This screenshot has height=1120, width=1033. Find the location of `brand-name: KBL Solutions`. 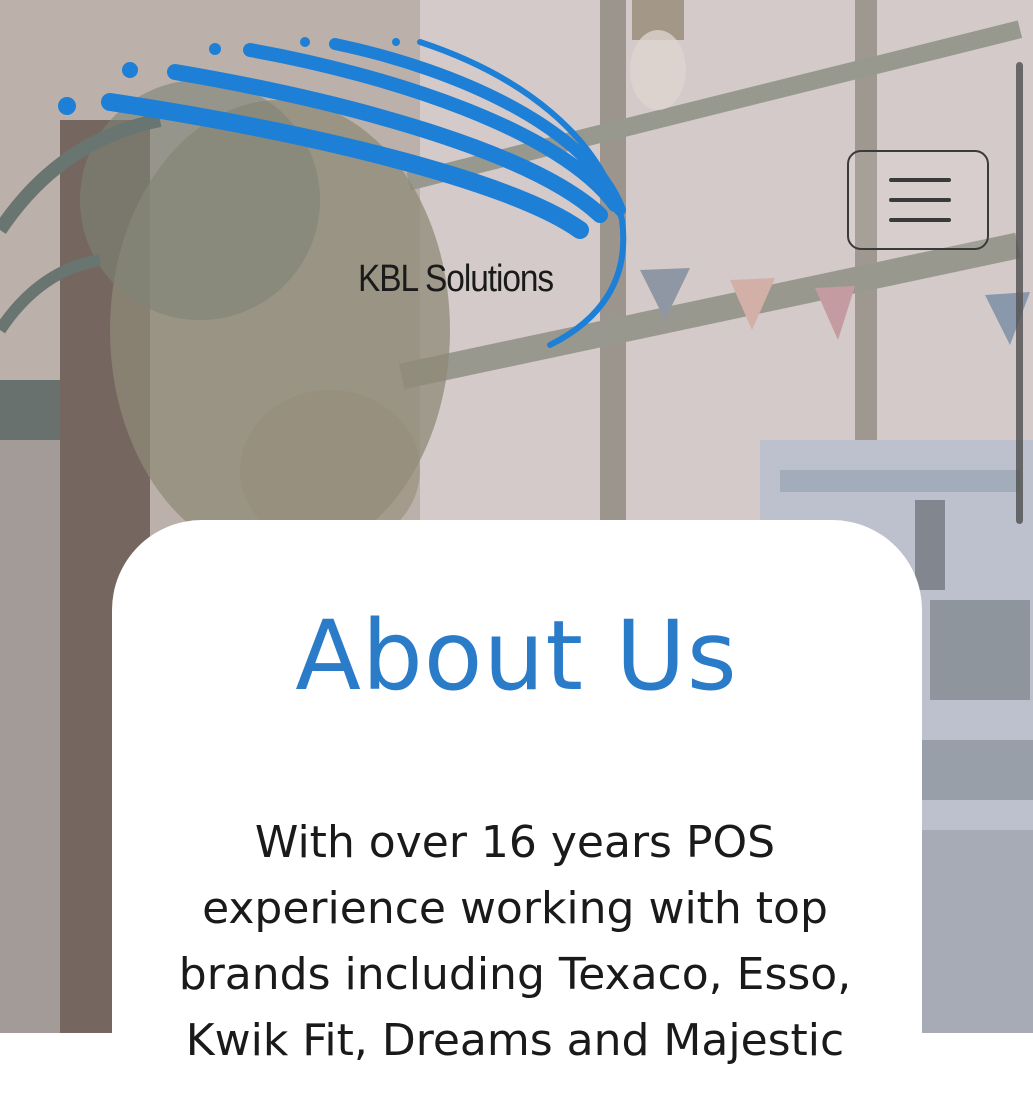

brand-name: KBL Solutions is located at coordinates (456, 279).